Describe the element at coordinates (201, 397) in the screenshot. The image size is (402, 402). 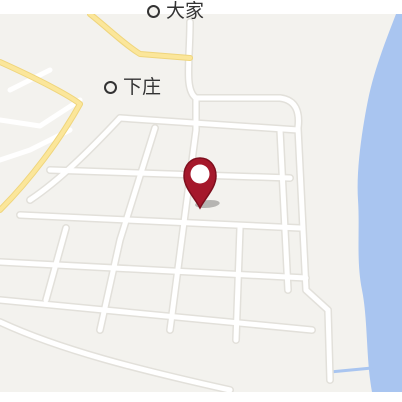
I see `map-bottom-edge` at that location.